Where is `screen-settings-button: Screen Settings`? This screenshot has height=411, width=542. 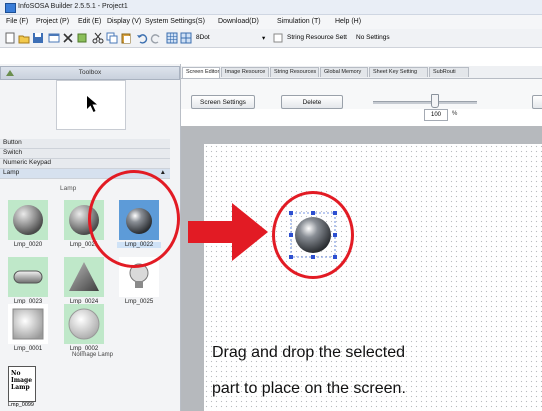
screen-settings-button: Screen Settings is located at coordinates (223, 102).